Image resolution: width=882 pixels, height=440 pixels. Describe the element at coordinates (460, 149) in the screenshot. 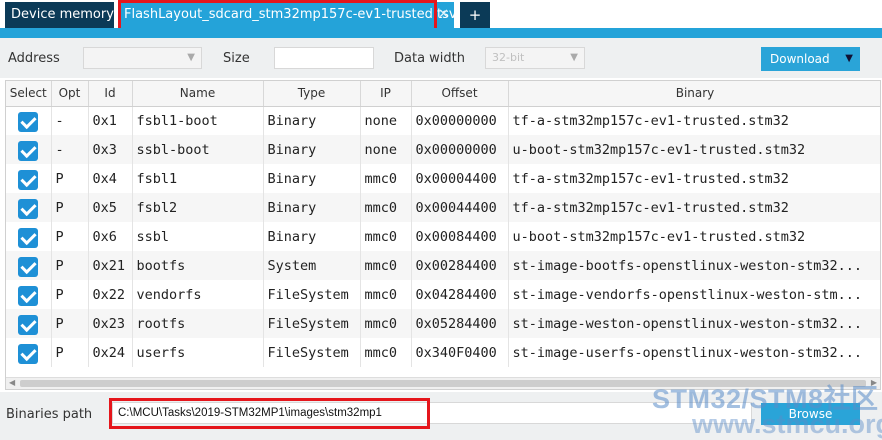

I see `offset-cell: 0x00000000` at that location.